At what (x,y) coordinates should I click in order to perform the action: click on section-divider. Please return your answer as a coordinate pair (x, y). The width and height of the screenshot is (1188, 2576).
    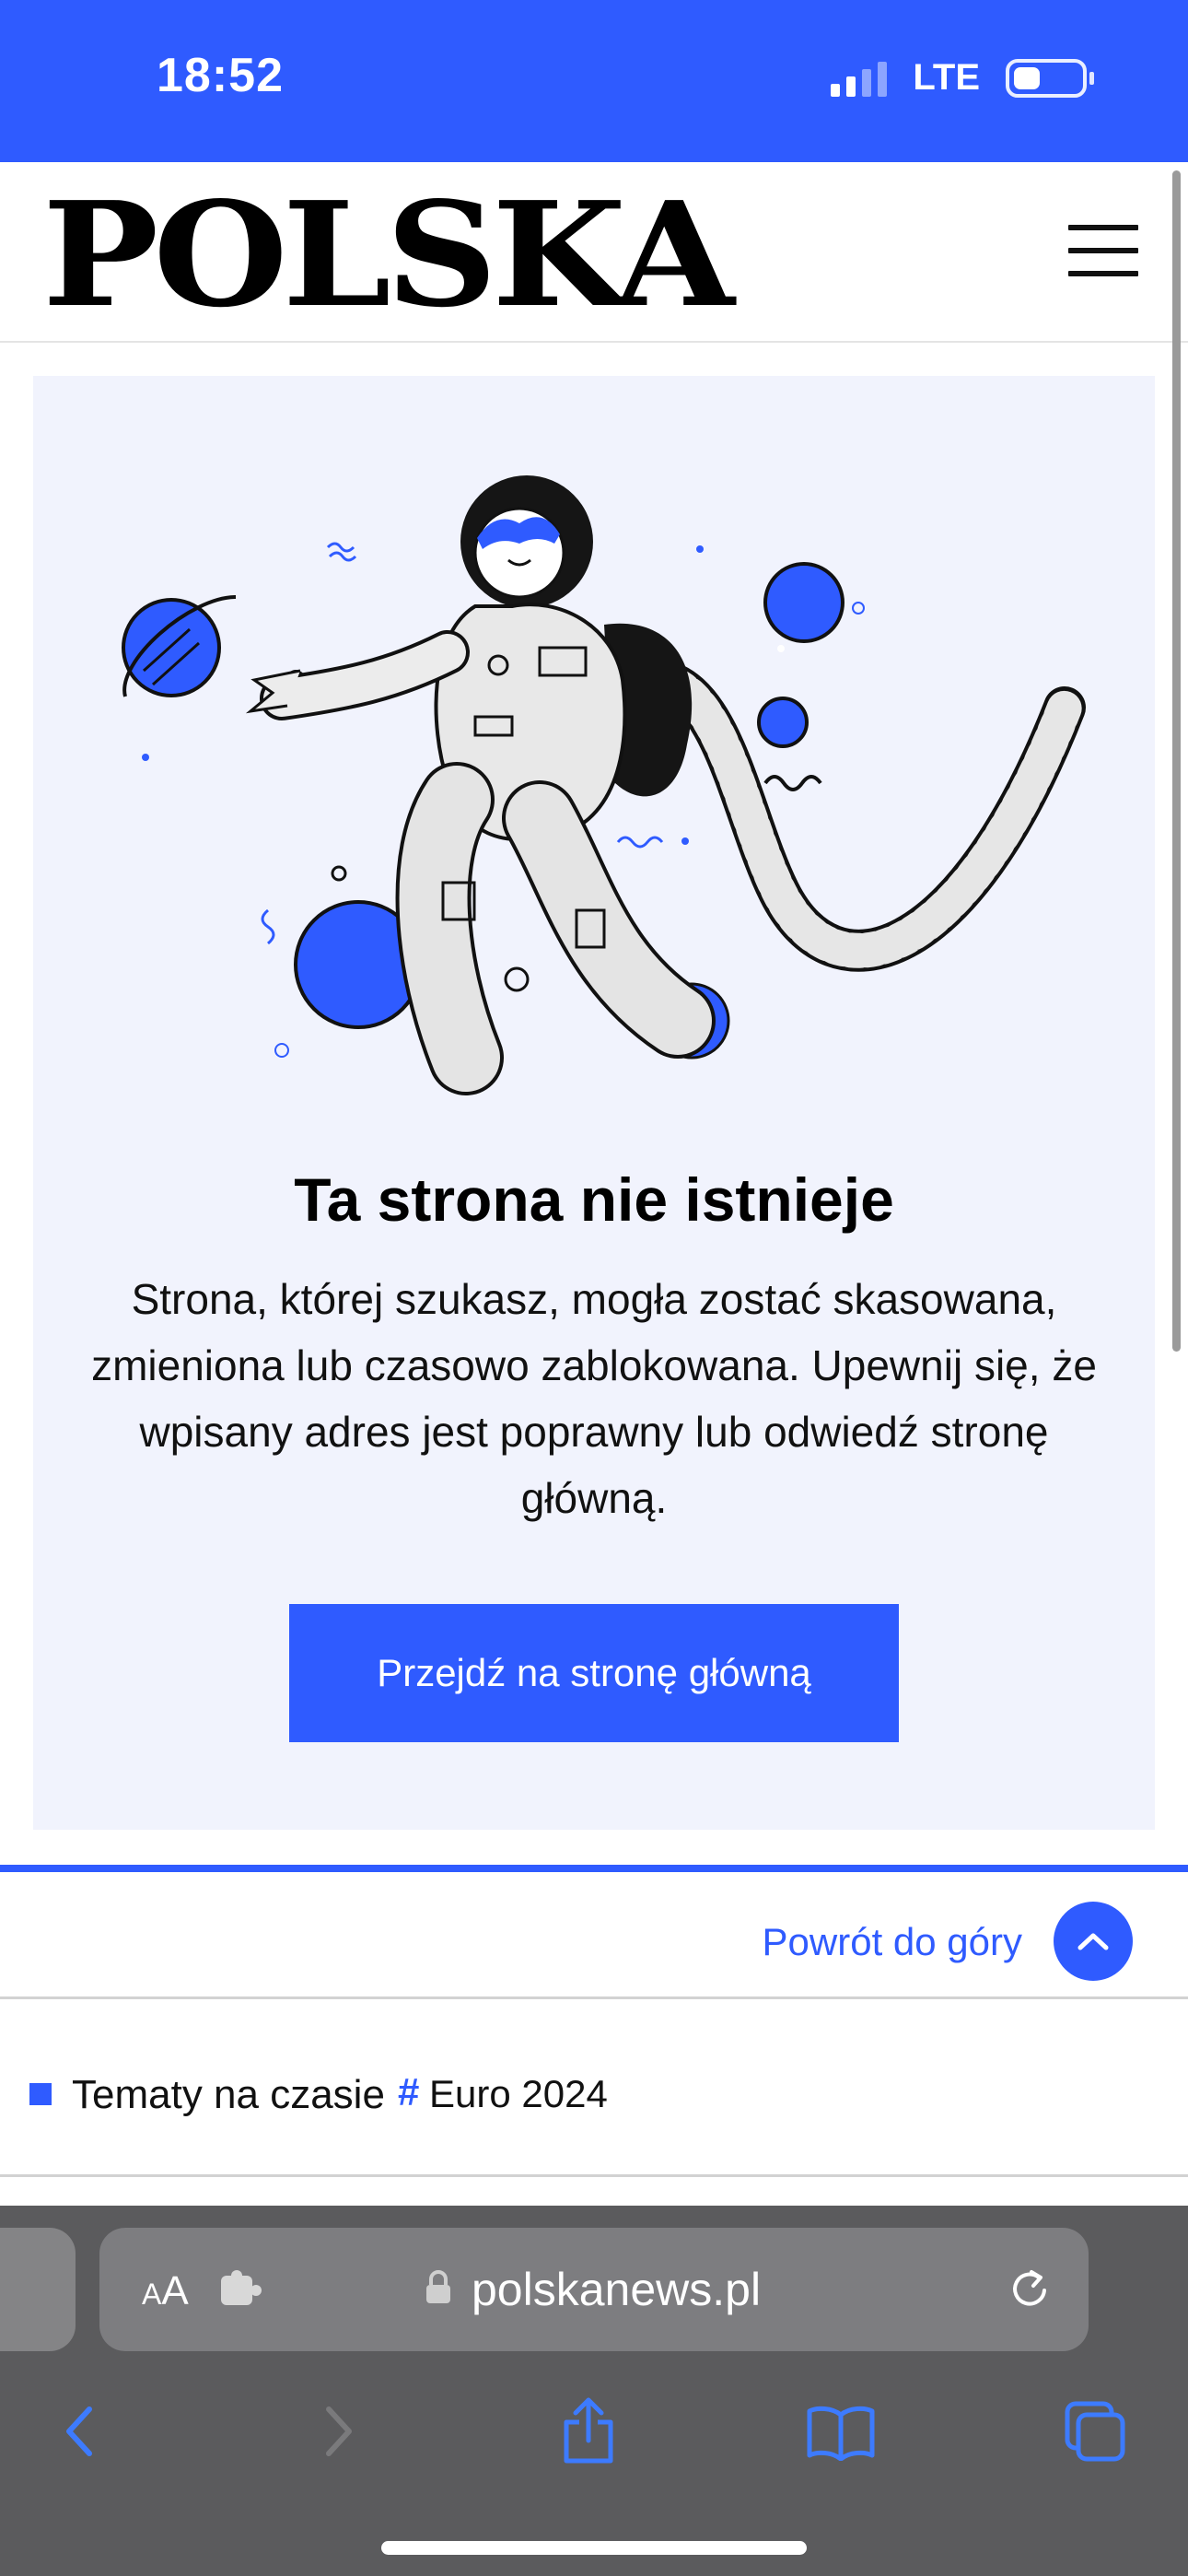
    Looking at the image, I should click on (594, 1868).